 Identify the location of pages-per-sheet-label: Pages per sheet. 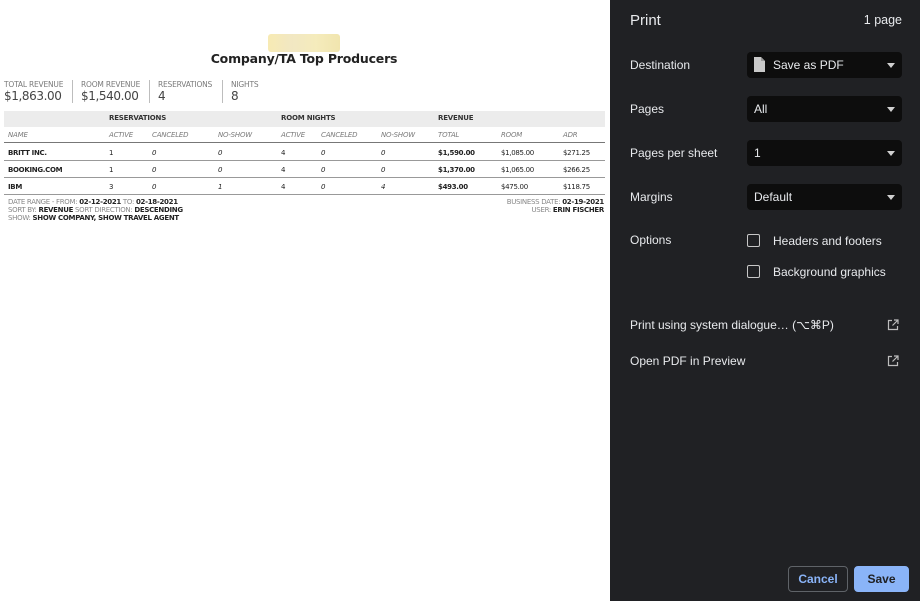
(674, 153).